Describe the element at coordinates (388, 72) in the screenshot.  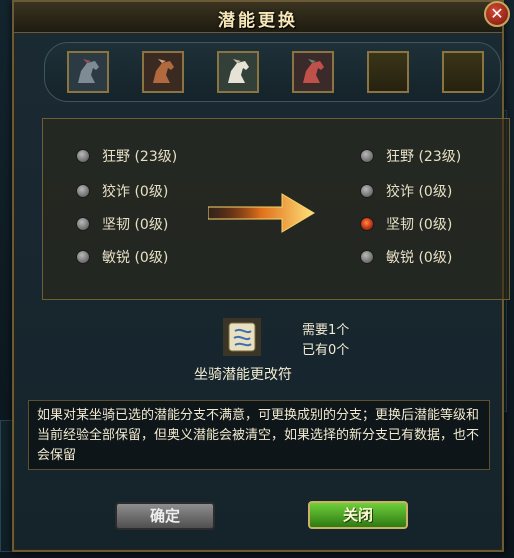
I see `horse-slot-5-empty` at that location.